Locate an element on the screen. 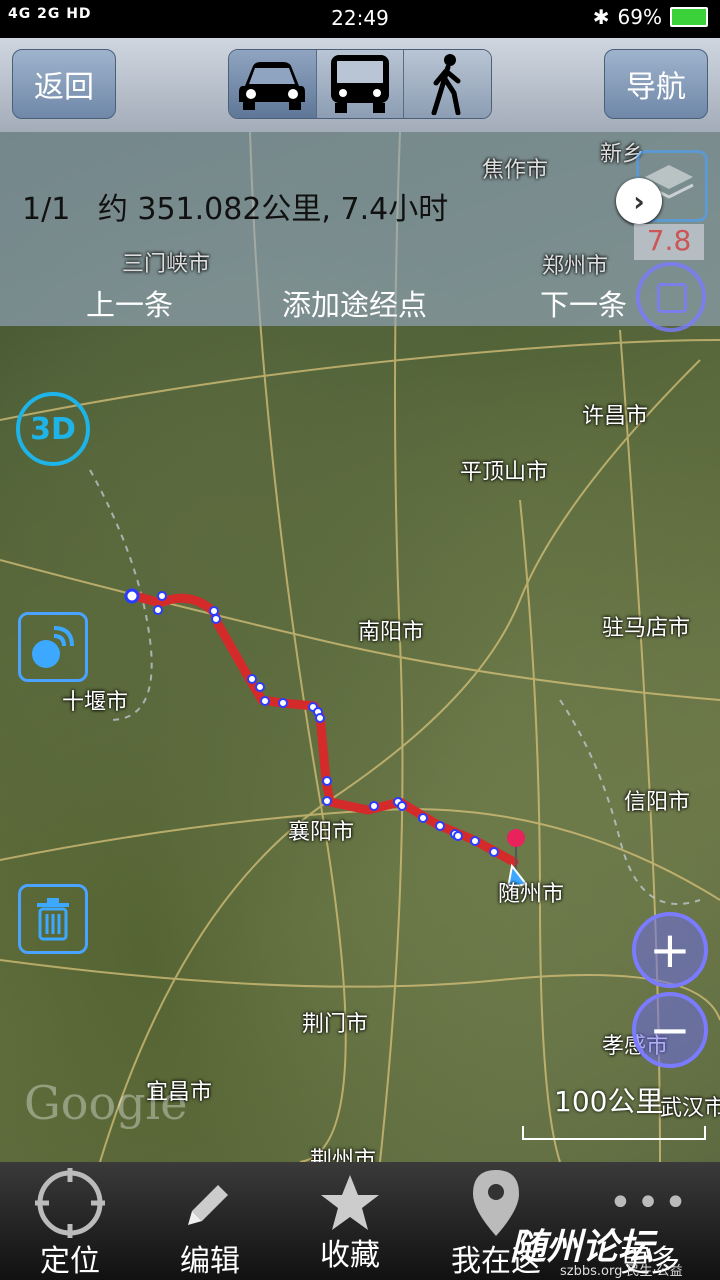 The image size is (720, 1280). watermark-subtitle: szbbs.org 民生·公益 is located at coordinates (621, 1271).